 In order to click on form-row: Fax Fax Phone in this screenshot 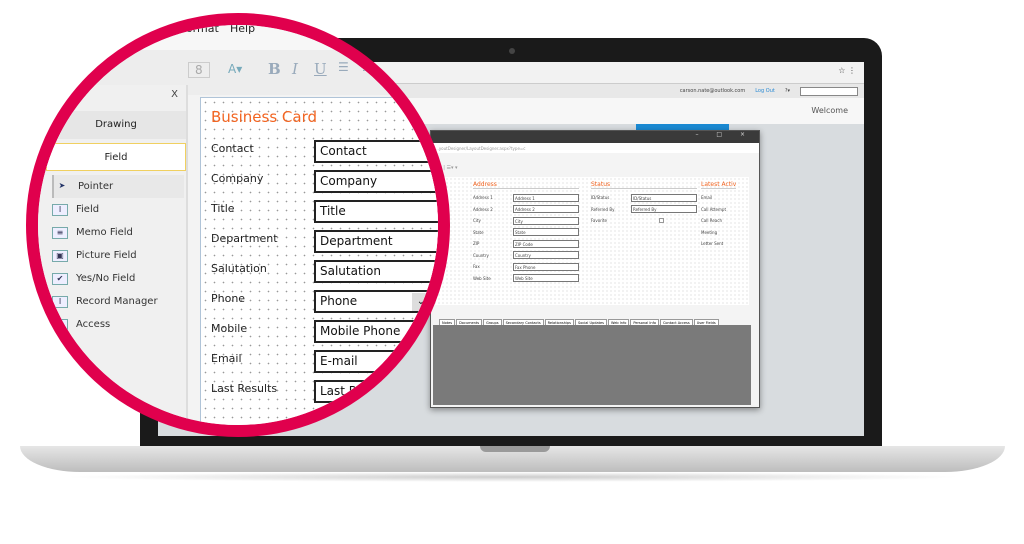, I will do `click(526, 267)`.